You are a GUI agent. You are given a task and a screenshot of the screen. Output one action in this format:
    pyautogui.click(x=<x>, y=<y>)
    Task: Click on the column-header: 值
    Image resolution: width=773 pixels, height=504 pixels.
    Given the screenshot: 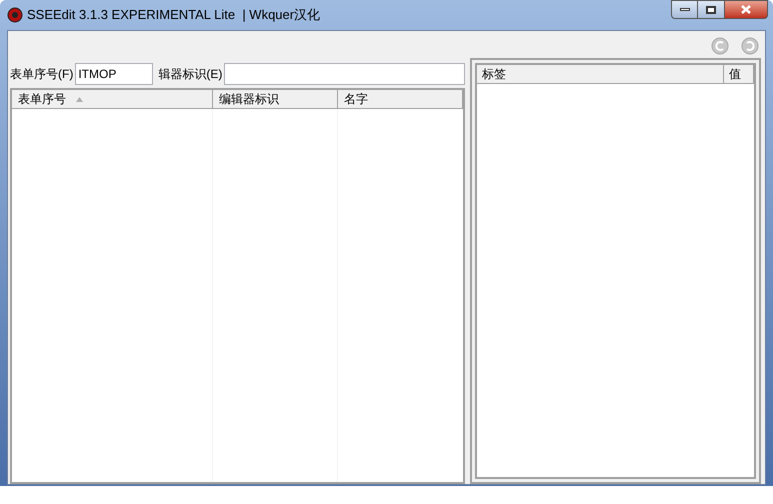 What is the action you would take?
    pyautogui.click(x=739, y=74)
    